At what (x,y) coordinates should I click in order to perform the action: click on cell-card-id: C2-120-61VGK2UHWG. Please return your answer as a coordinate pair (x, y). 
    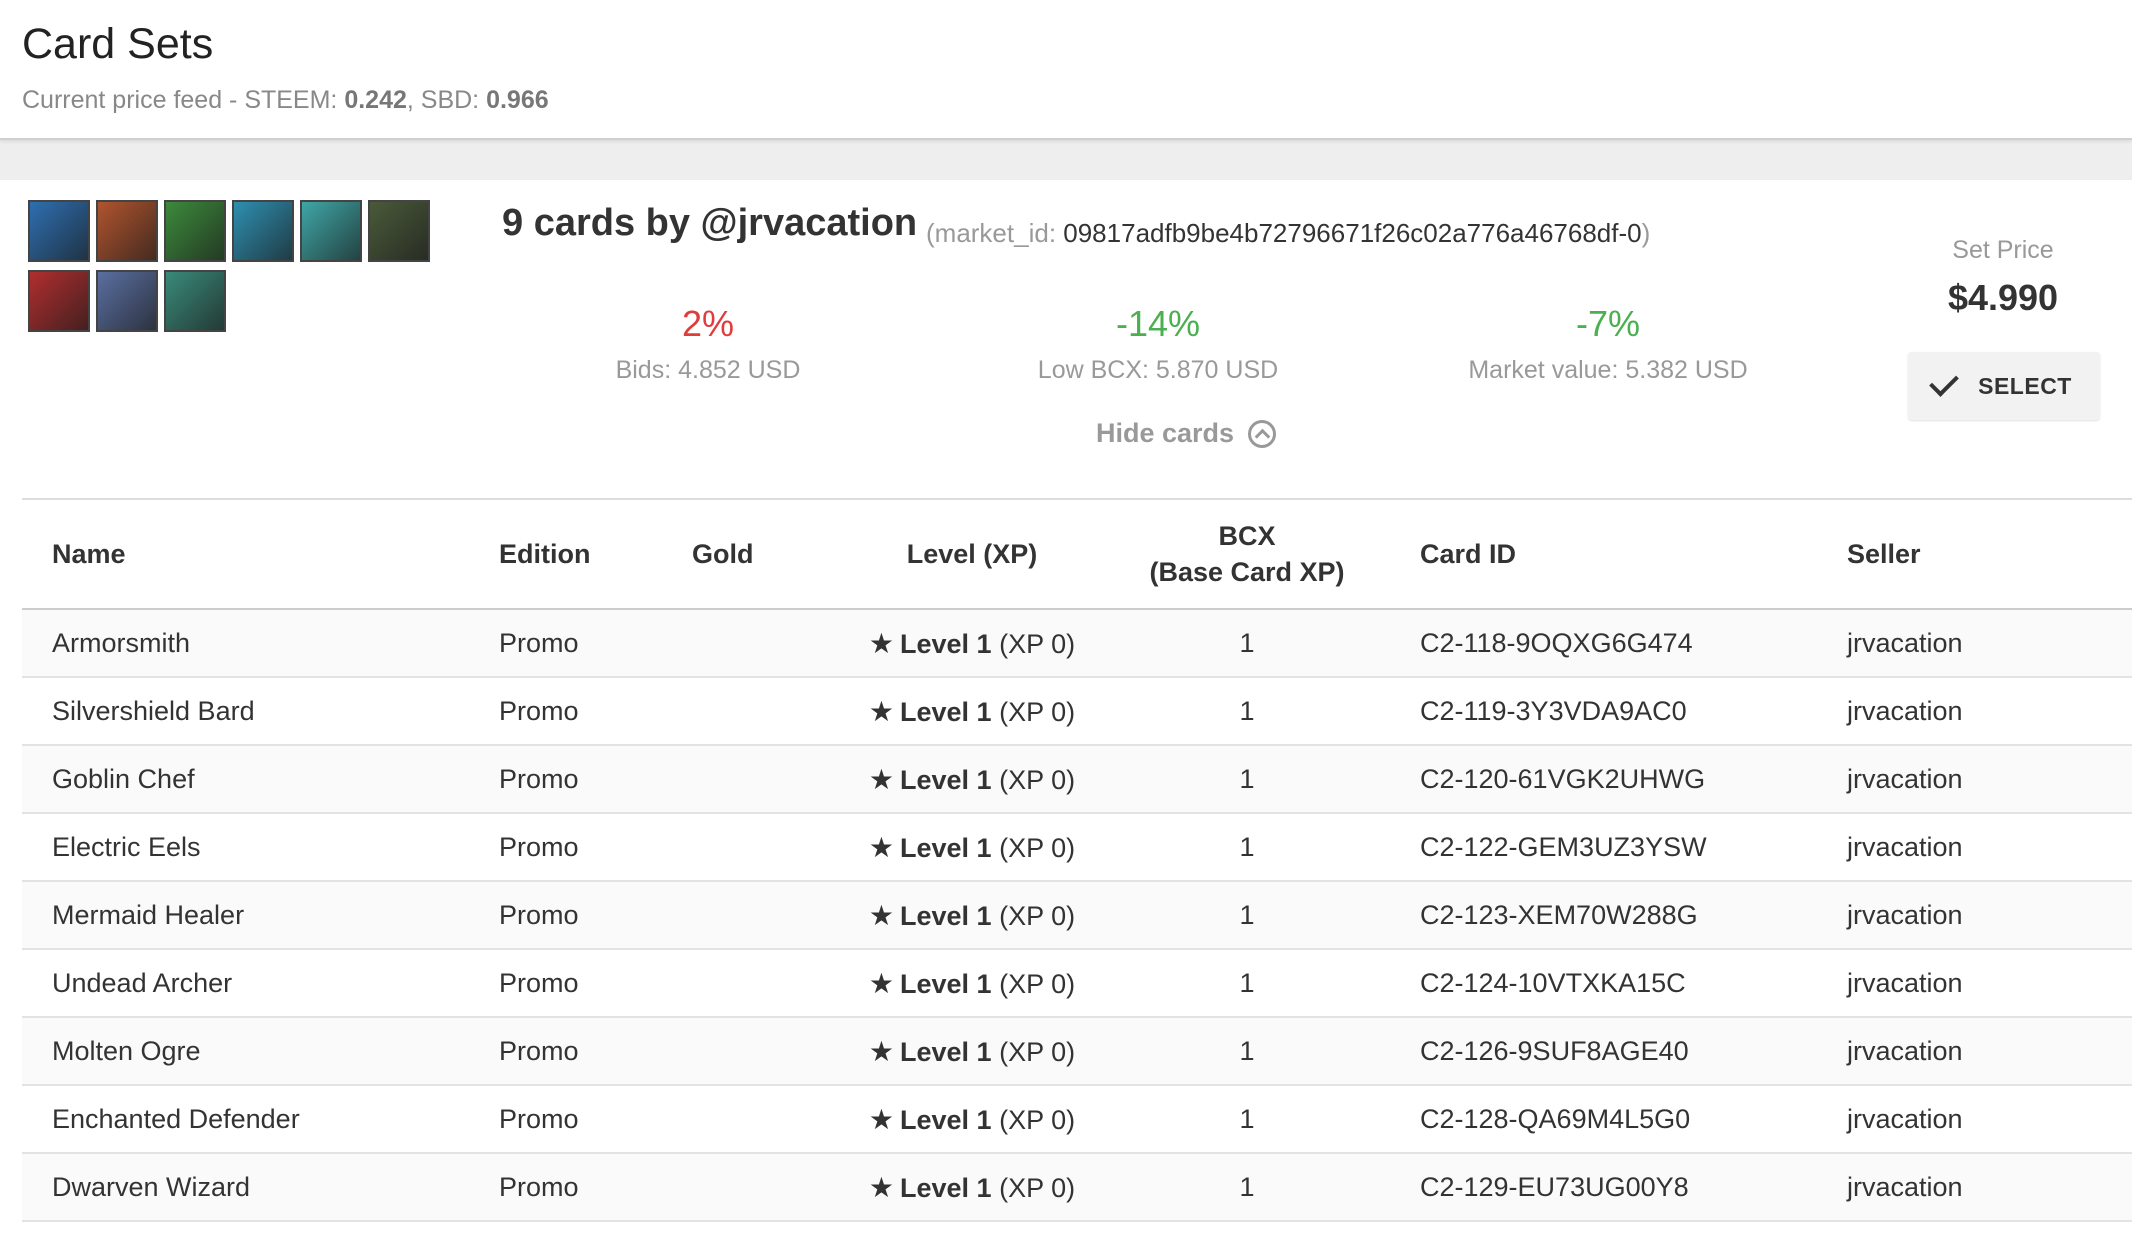
    Looking at the image, I should click on (1609, 779).